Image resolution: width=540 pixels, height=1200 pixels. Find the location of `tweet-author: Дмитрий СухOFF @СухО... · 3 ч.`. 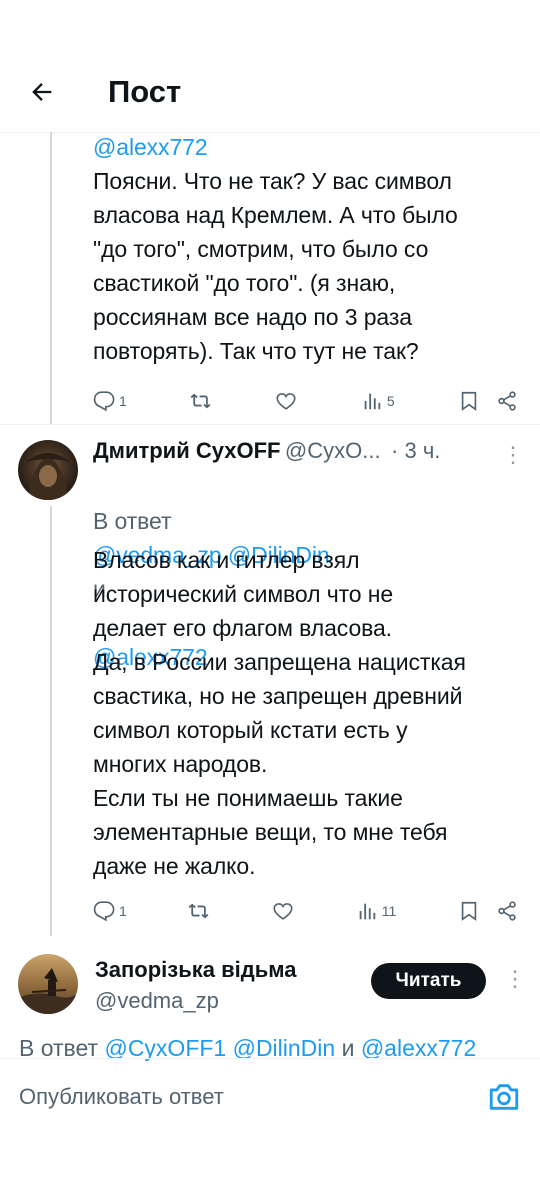

tweet-author: Дмитрий СухOFF @СухО... · 3 ч. is located at coordinates (293, 455).